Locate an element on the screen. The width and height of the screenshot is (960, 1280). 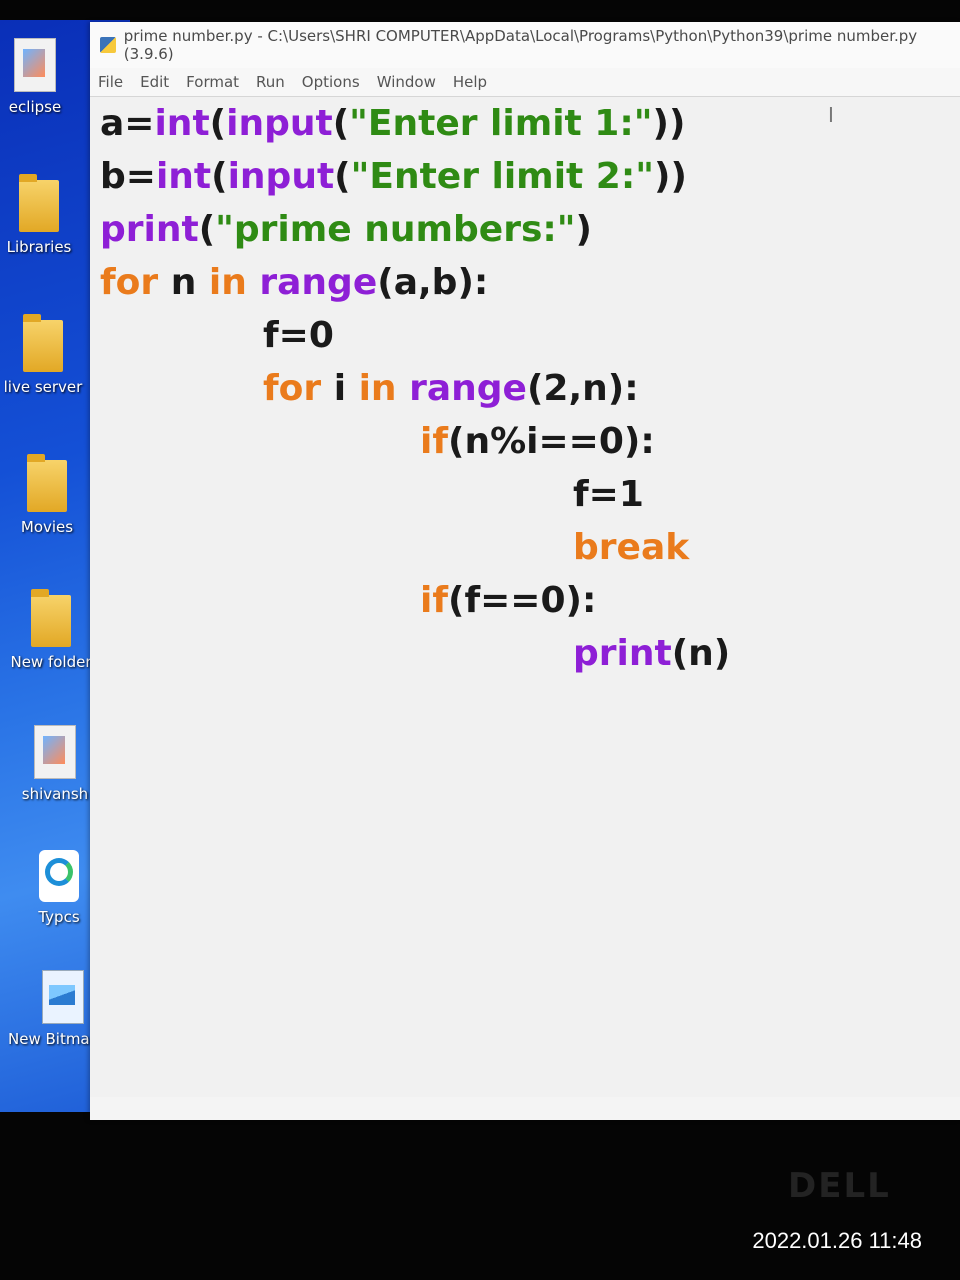
code-line: a=int(input("Enter limit 1:")) is located at coordinates (415, 123).